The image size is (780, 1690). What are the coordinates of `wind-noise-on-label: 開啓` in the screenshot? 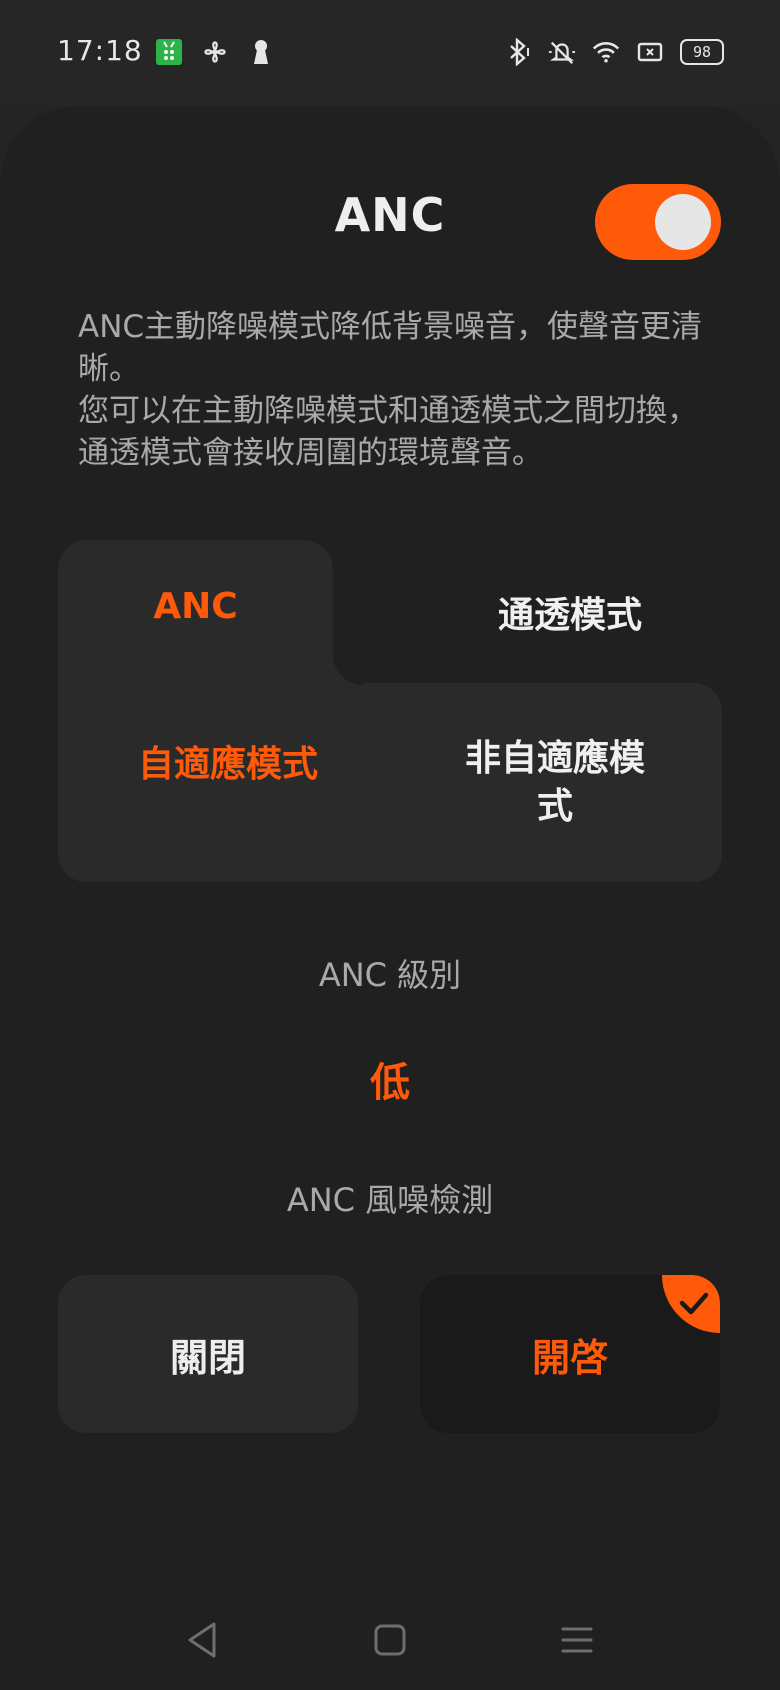 It's located at (569, 1357).